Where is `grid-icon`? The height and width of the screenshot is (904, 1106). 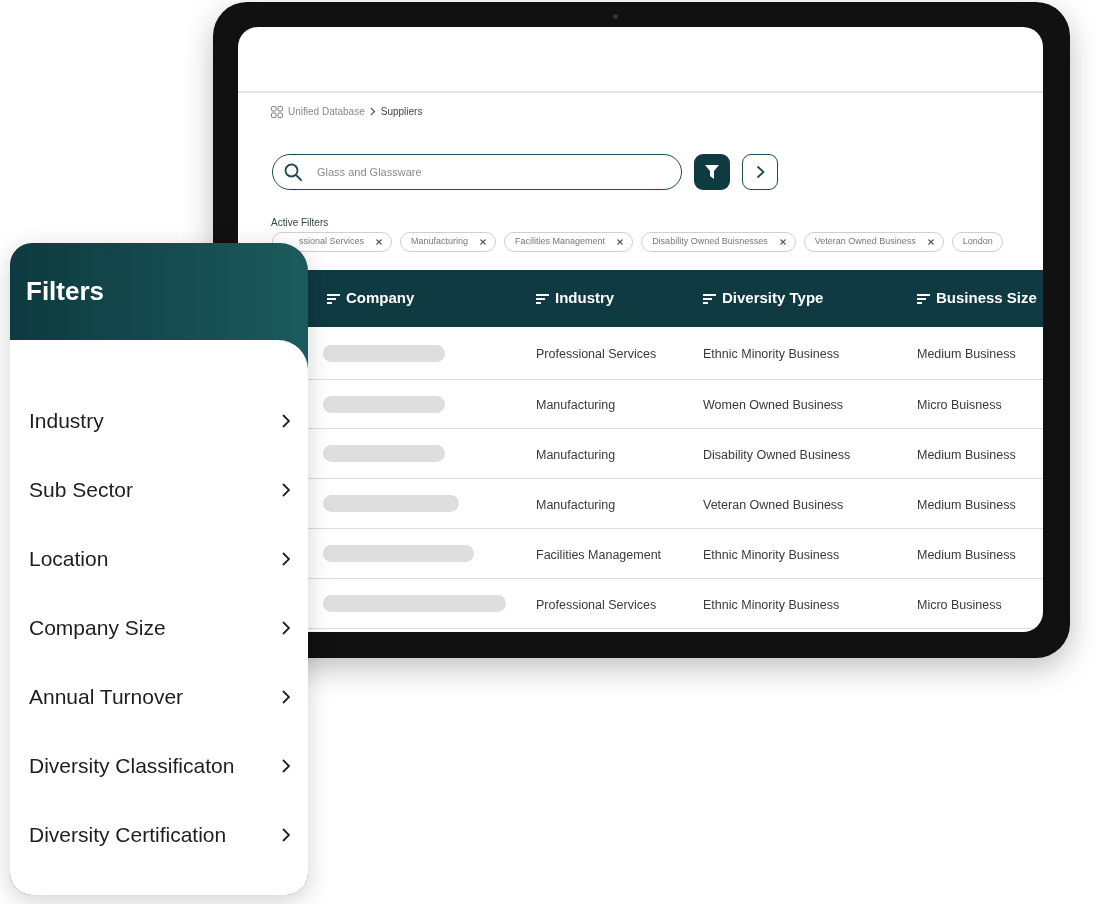 grid-icon is located at coordinates (277, 111).